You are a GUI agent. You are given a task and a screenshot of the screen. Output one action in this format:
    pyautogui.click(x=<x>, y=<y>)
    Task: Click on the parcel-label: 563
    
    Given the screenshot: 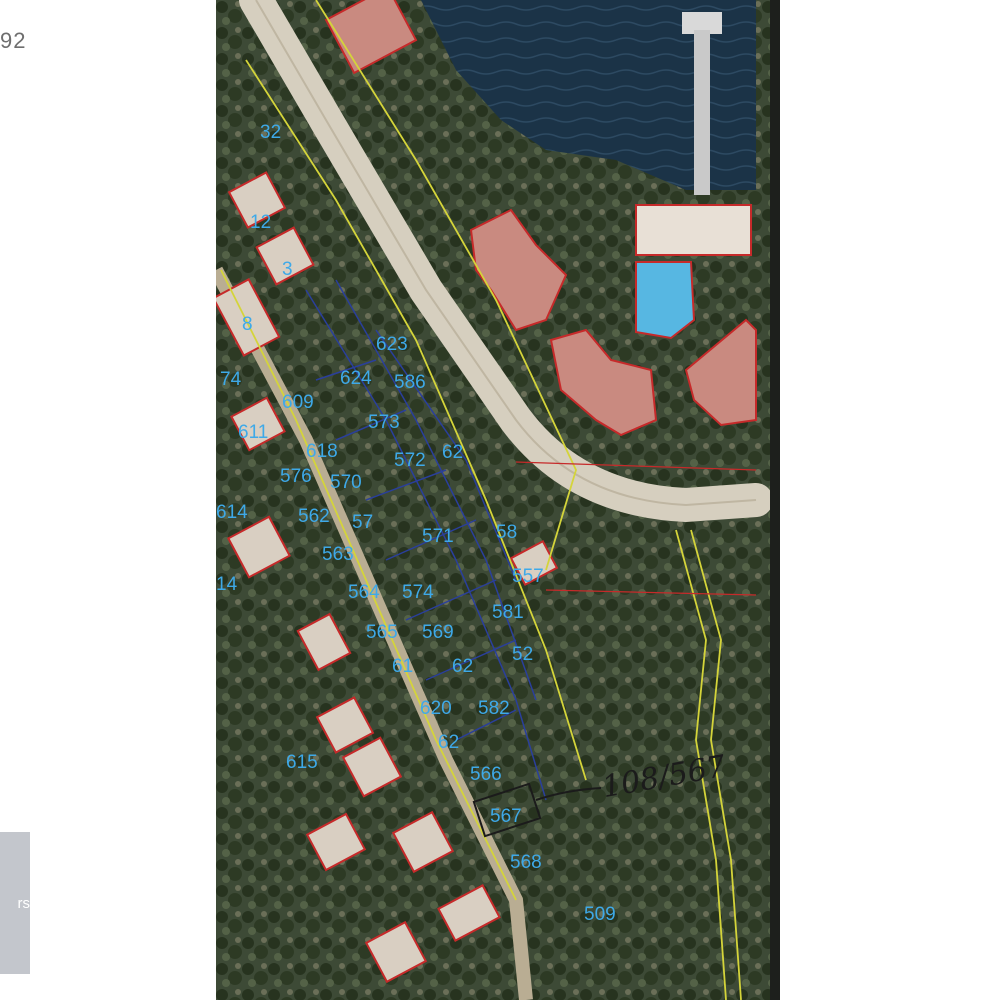 What is the action you would take?
    pyautogui.click(x=338, y=554)
    